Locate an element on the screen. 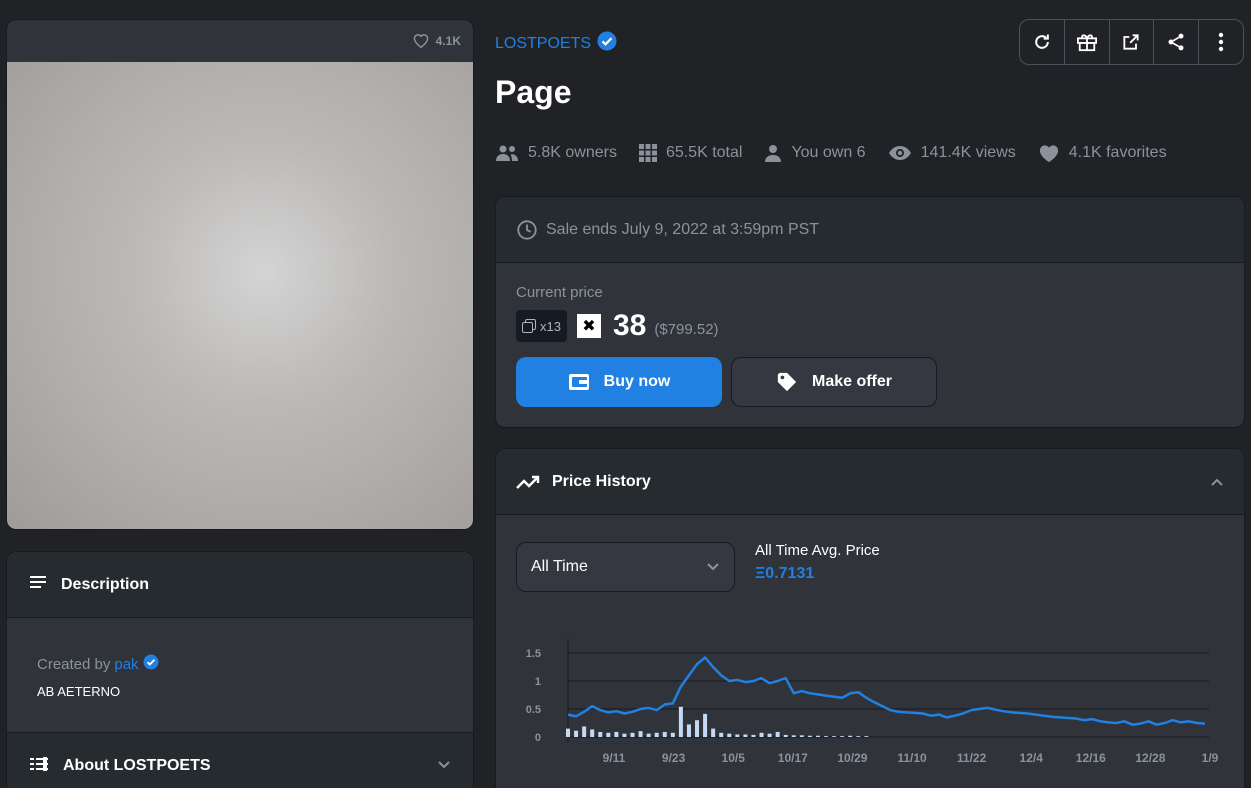 The height and width of the screenshot is (788, 1251). x-tick-label: 11/10 is located at coordinates (912, 758).